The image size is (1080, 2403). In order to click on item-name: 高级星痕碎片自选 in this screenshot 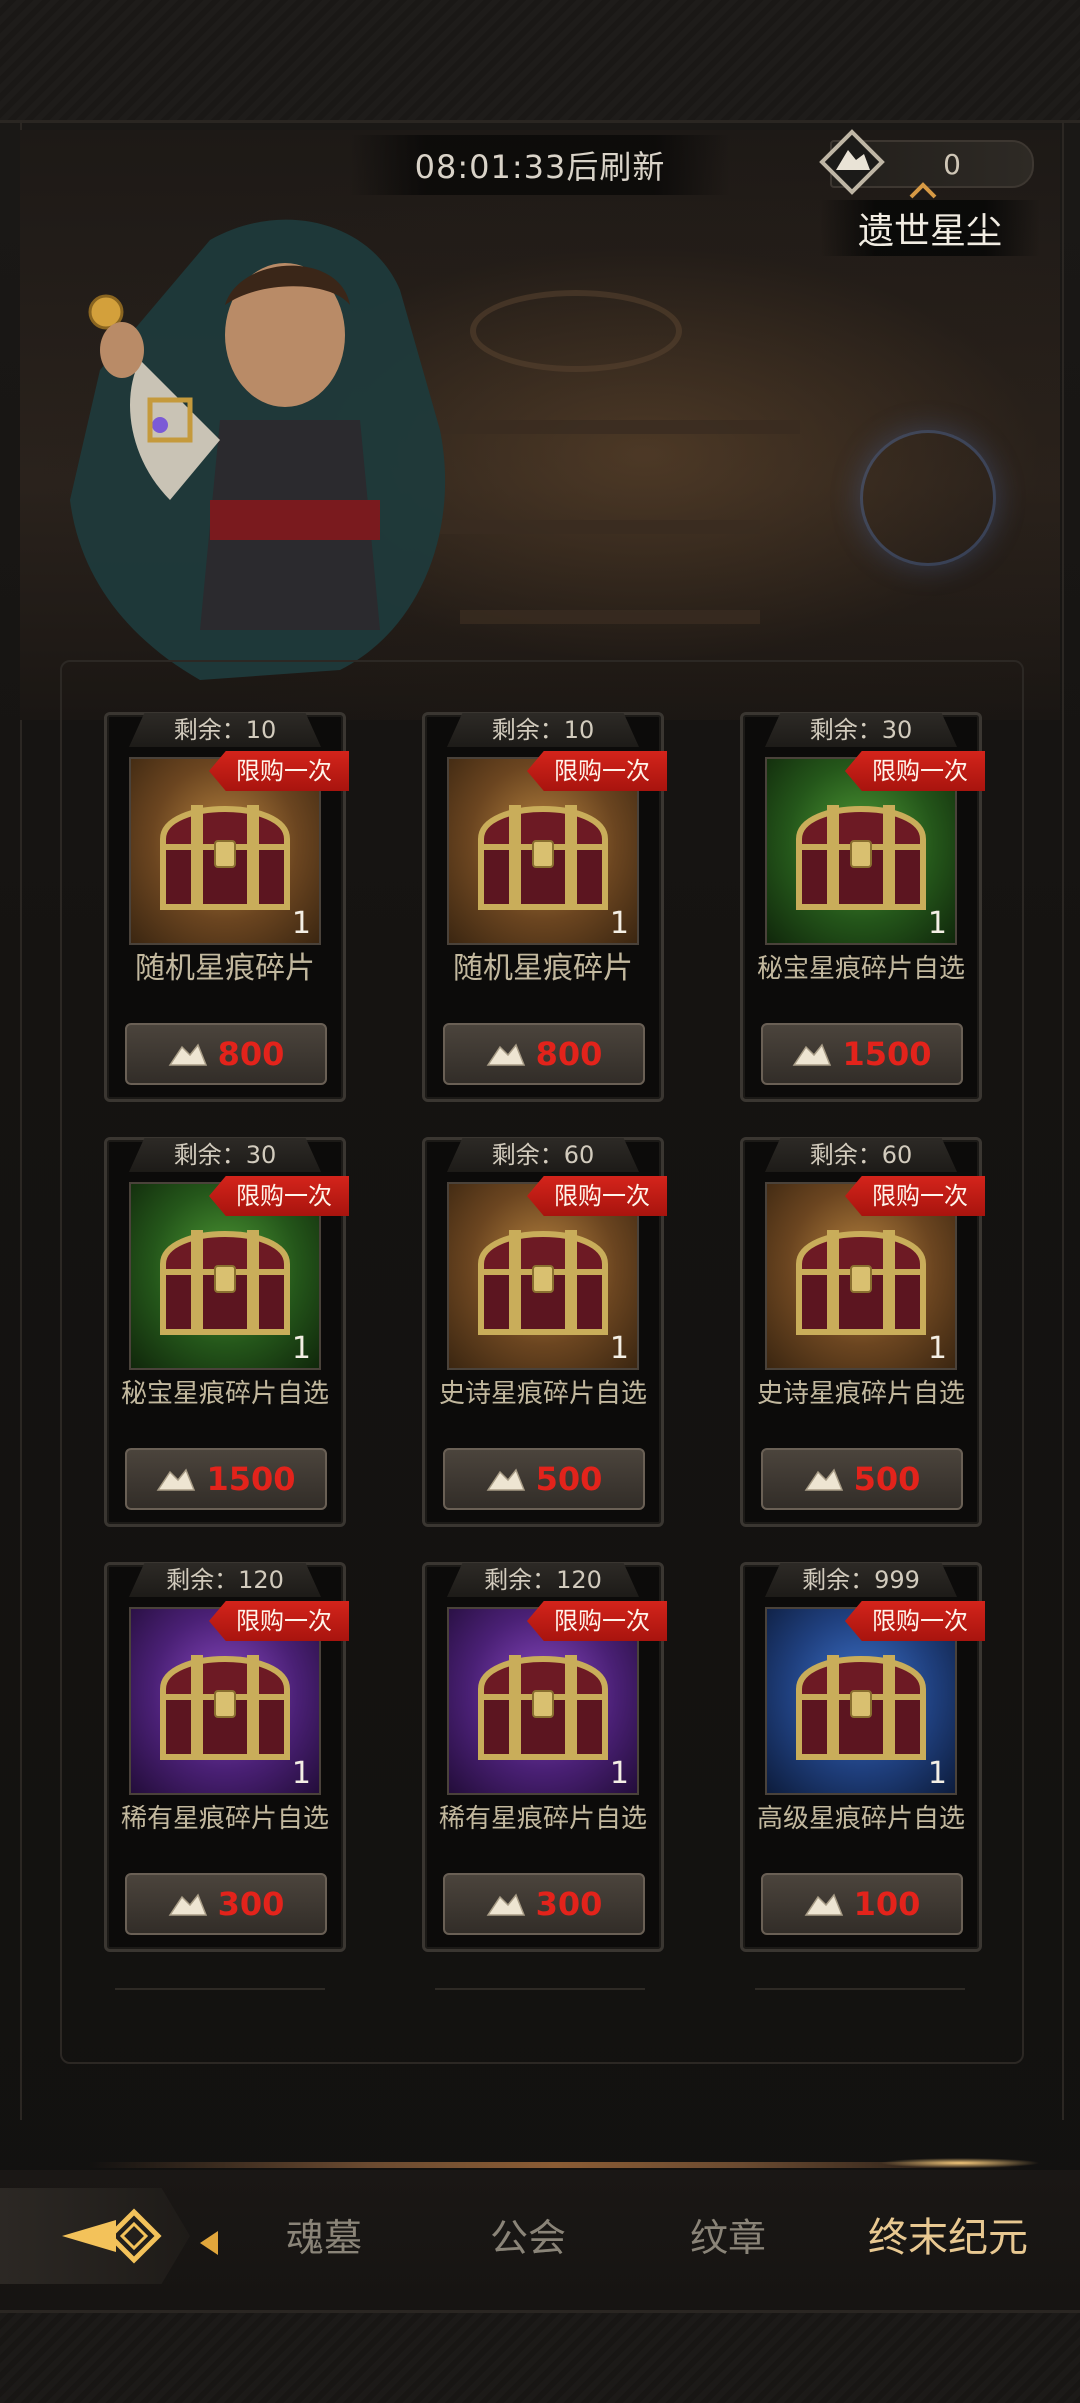, I will do `click(860, 1819)`.